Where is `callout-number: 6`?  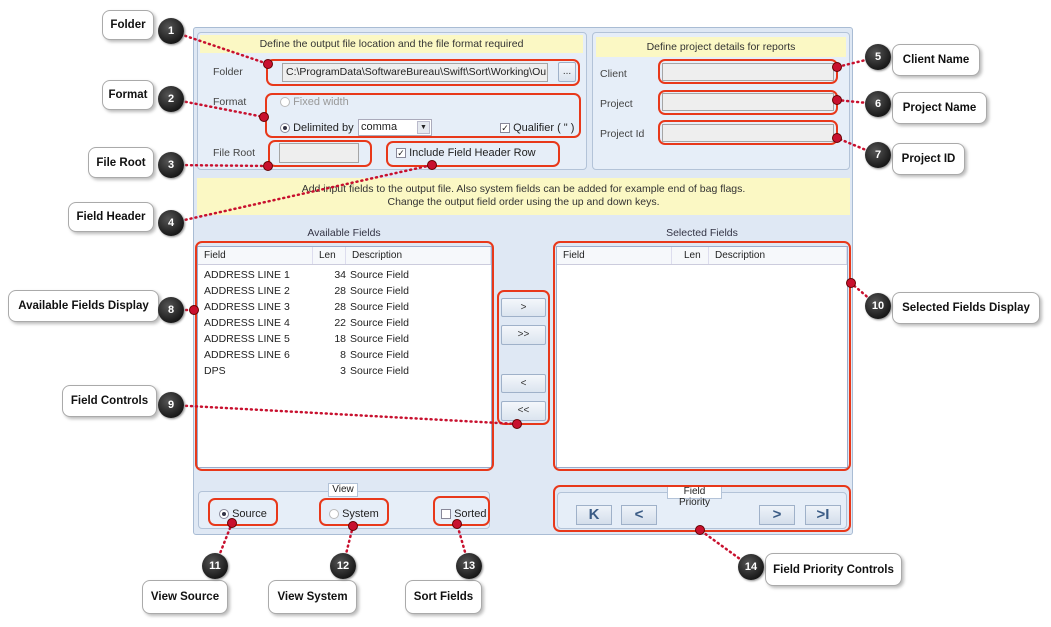
callout-number: 6 is located at coordinates (878, 104).